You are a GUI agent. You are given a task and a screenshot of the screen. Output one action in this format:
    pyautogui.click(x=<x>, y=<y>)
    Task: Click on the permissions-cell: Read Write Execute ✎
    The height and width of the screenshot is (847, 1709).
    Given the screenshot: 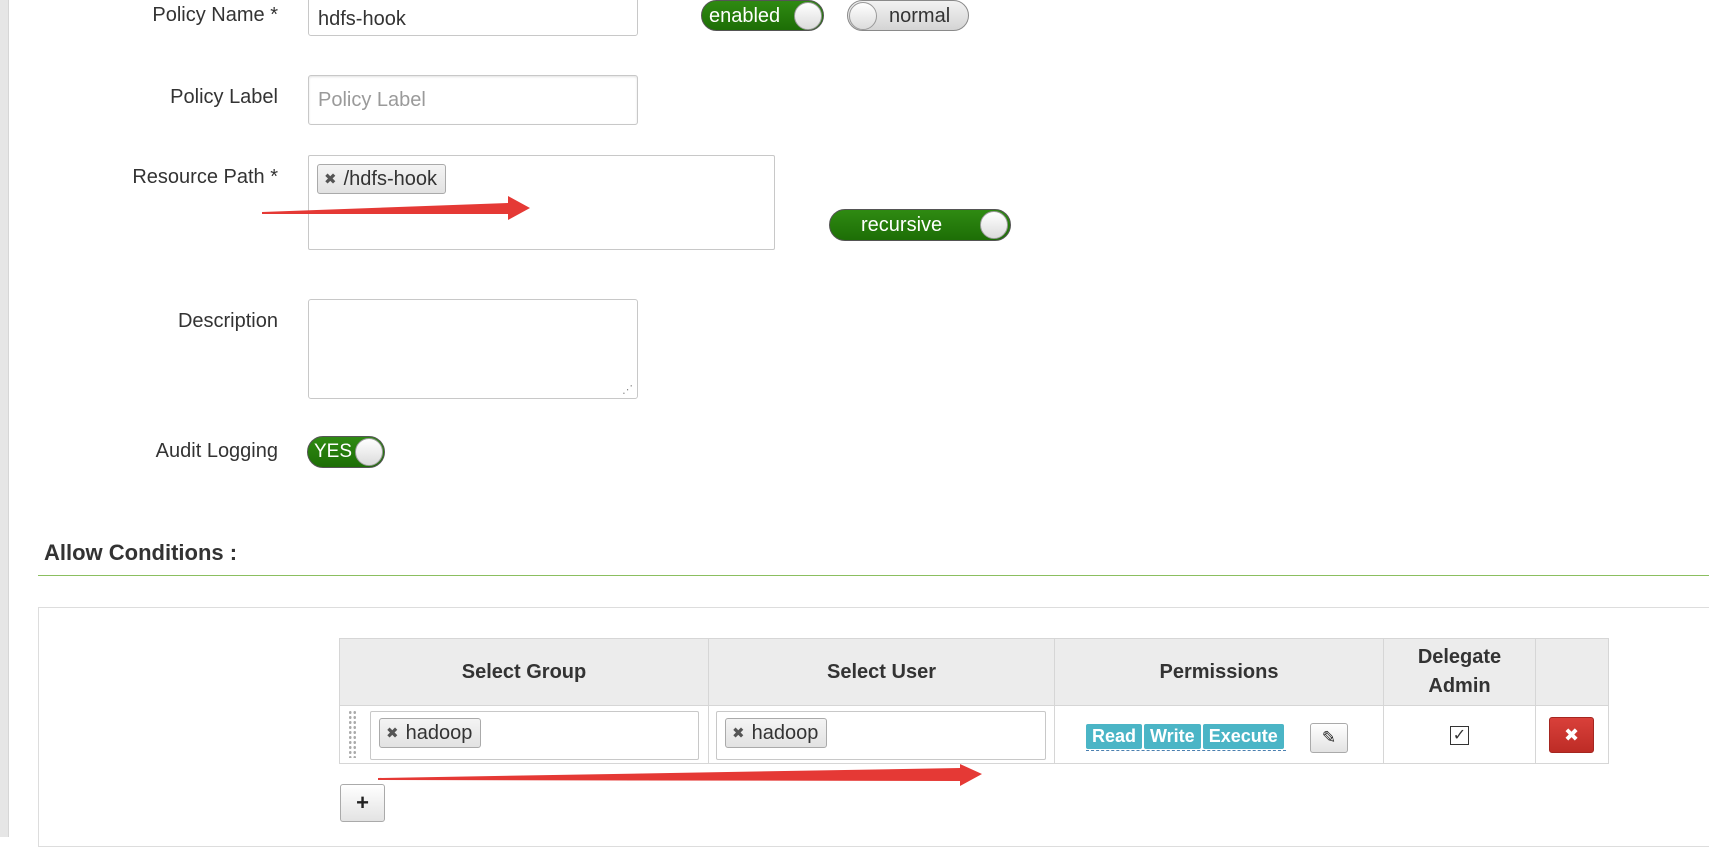 What is the action you would take?
    pyautogui.click(x=1219, y=734)
    